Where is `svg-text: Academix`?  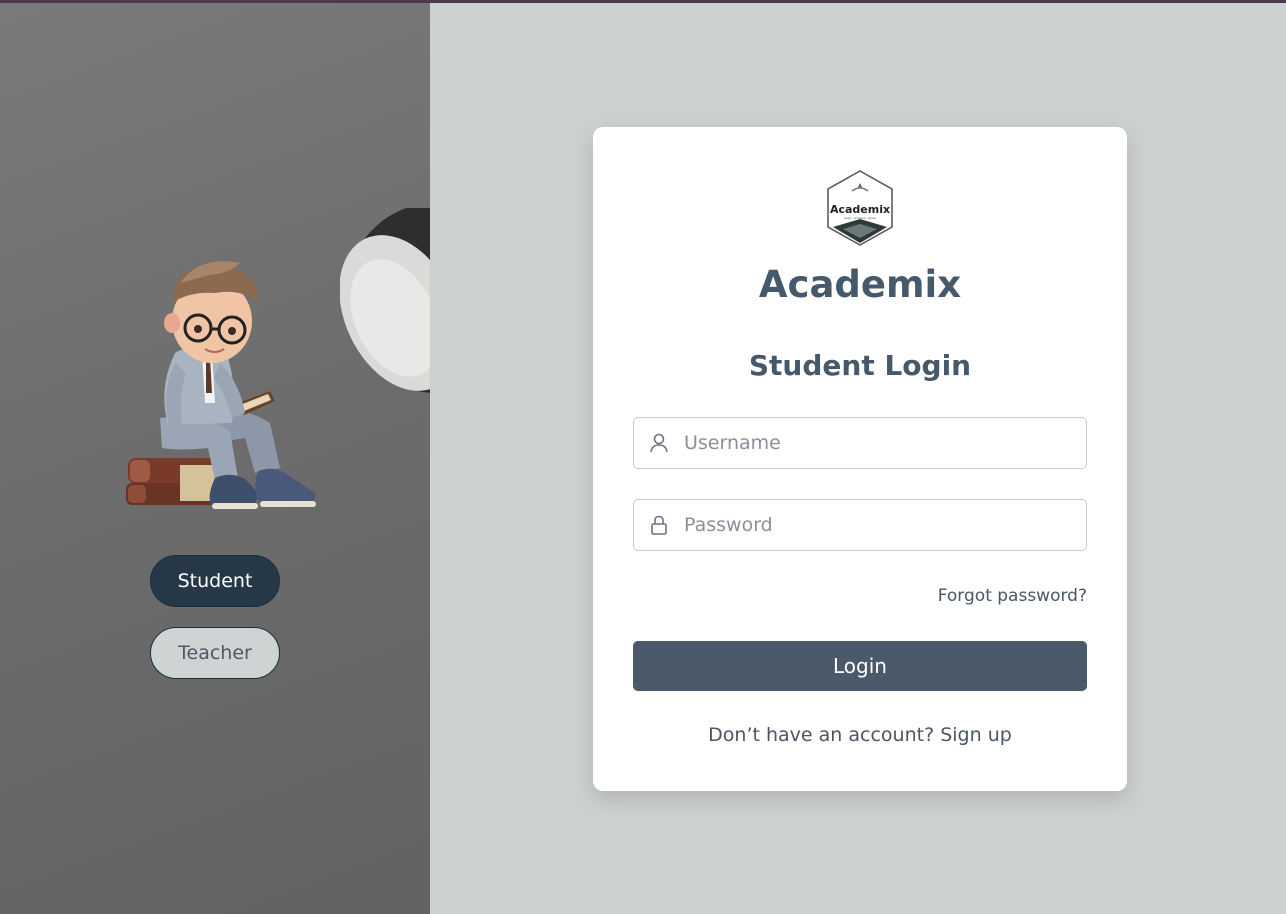 svg-text: Academix is located at coordinates (860, 209).